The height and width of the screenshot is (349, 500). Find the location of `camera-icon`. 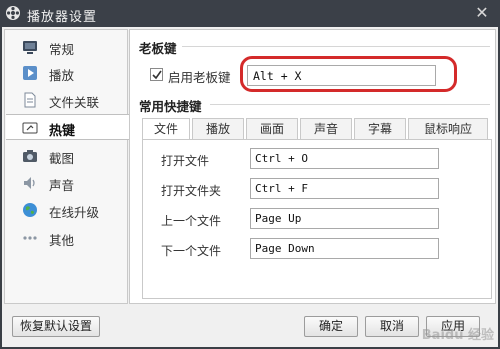

camera-icon is located at coordinates (30, 156).